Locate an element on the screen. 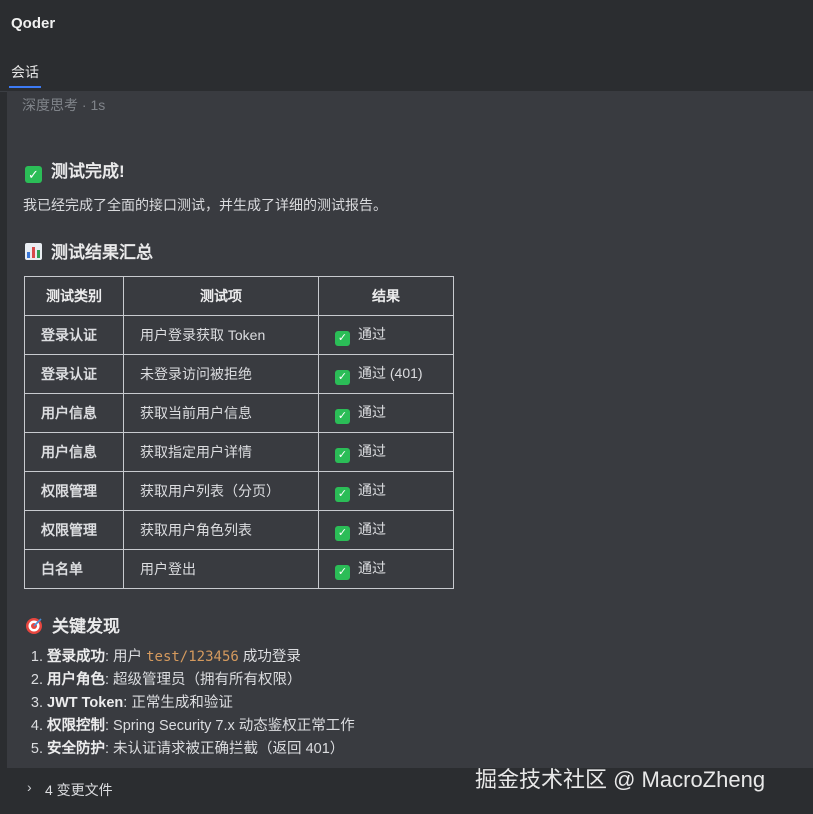 The height and width of the screenshot is (814, 813). list-item: 权限控制: Spring Security 7.x 动态鉴权正常工作 is located at coordinates (201, 726).